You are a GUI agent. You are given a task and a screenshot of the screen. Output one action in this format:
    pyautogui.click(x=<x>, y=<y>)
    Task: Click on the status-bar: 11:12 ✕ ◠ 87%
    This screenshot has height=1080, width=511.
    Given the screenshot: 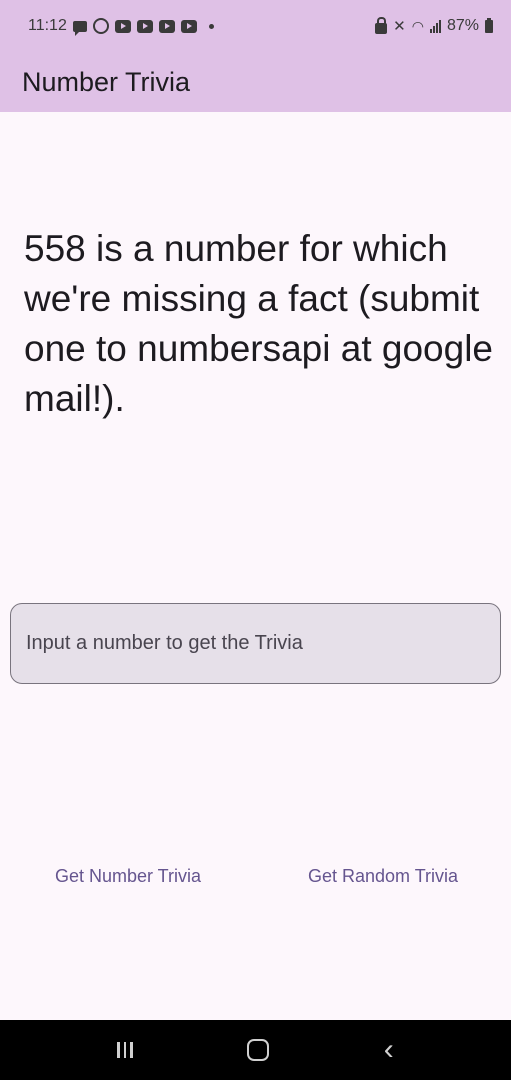 What is the action you would take?
    pyautogui.click(x=255, y=26)
    